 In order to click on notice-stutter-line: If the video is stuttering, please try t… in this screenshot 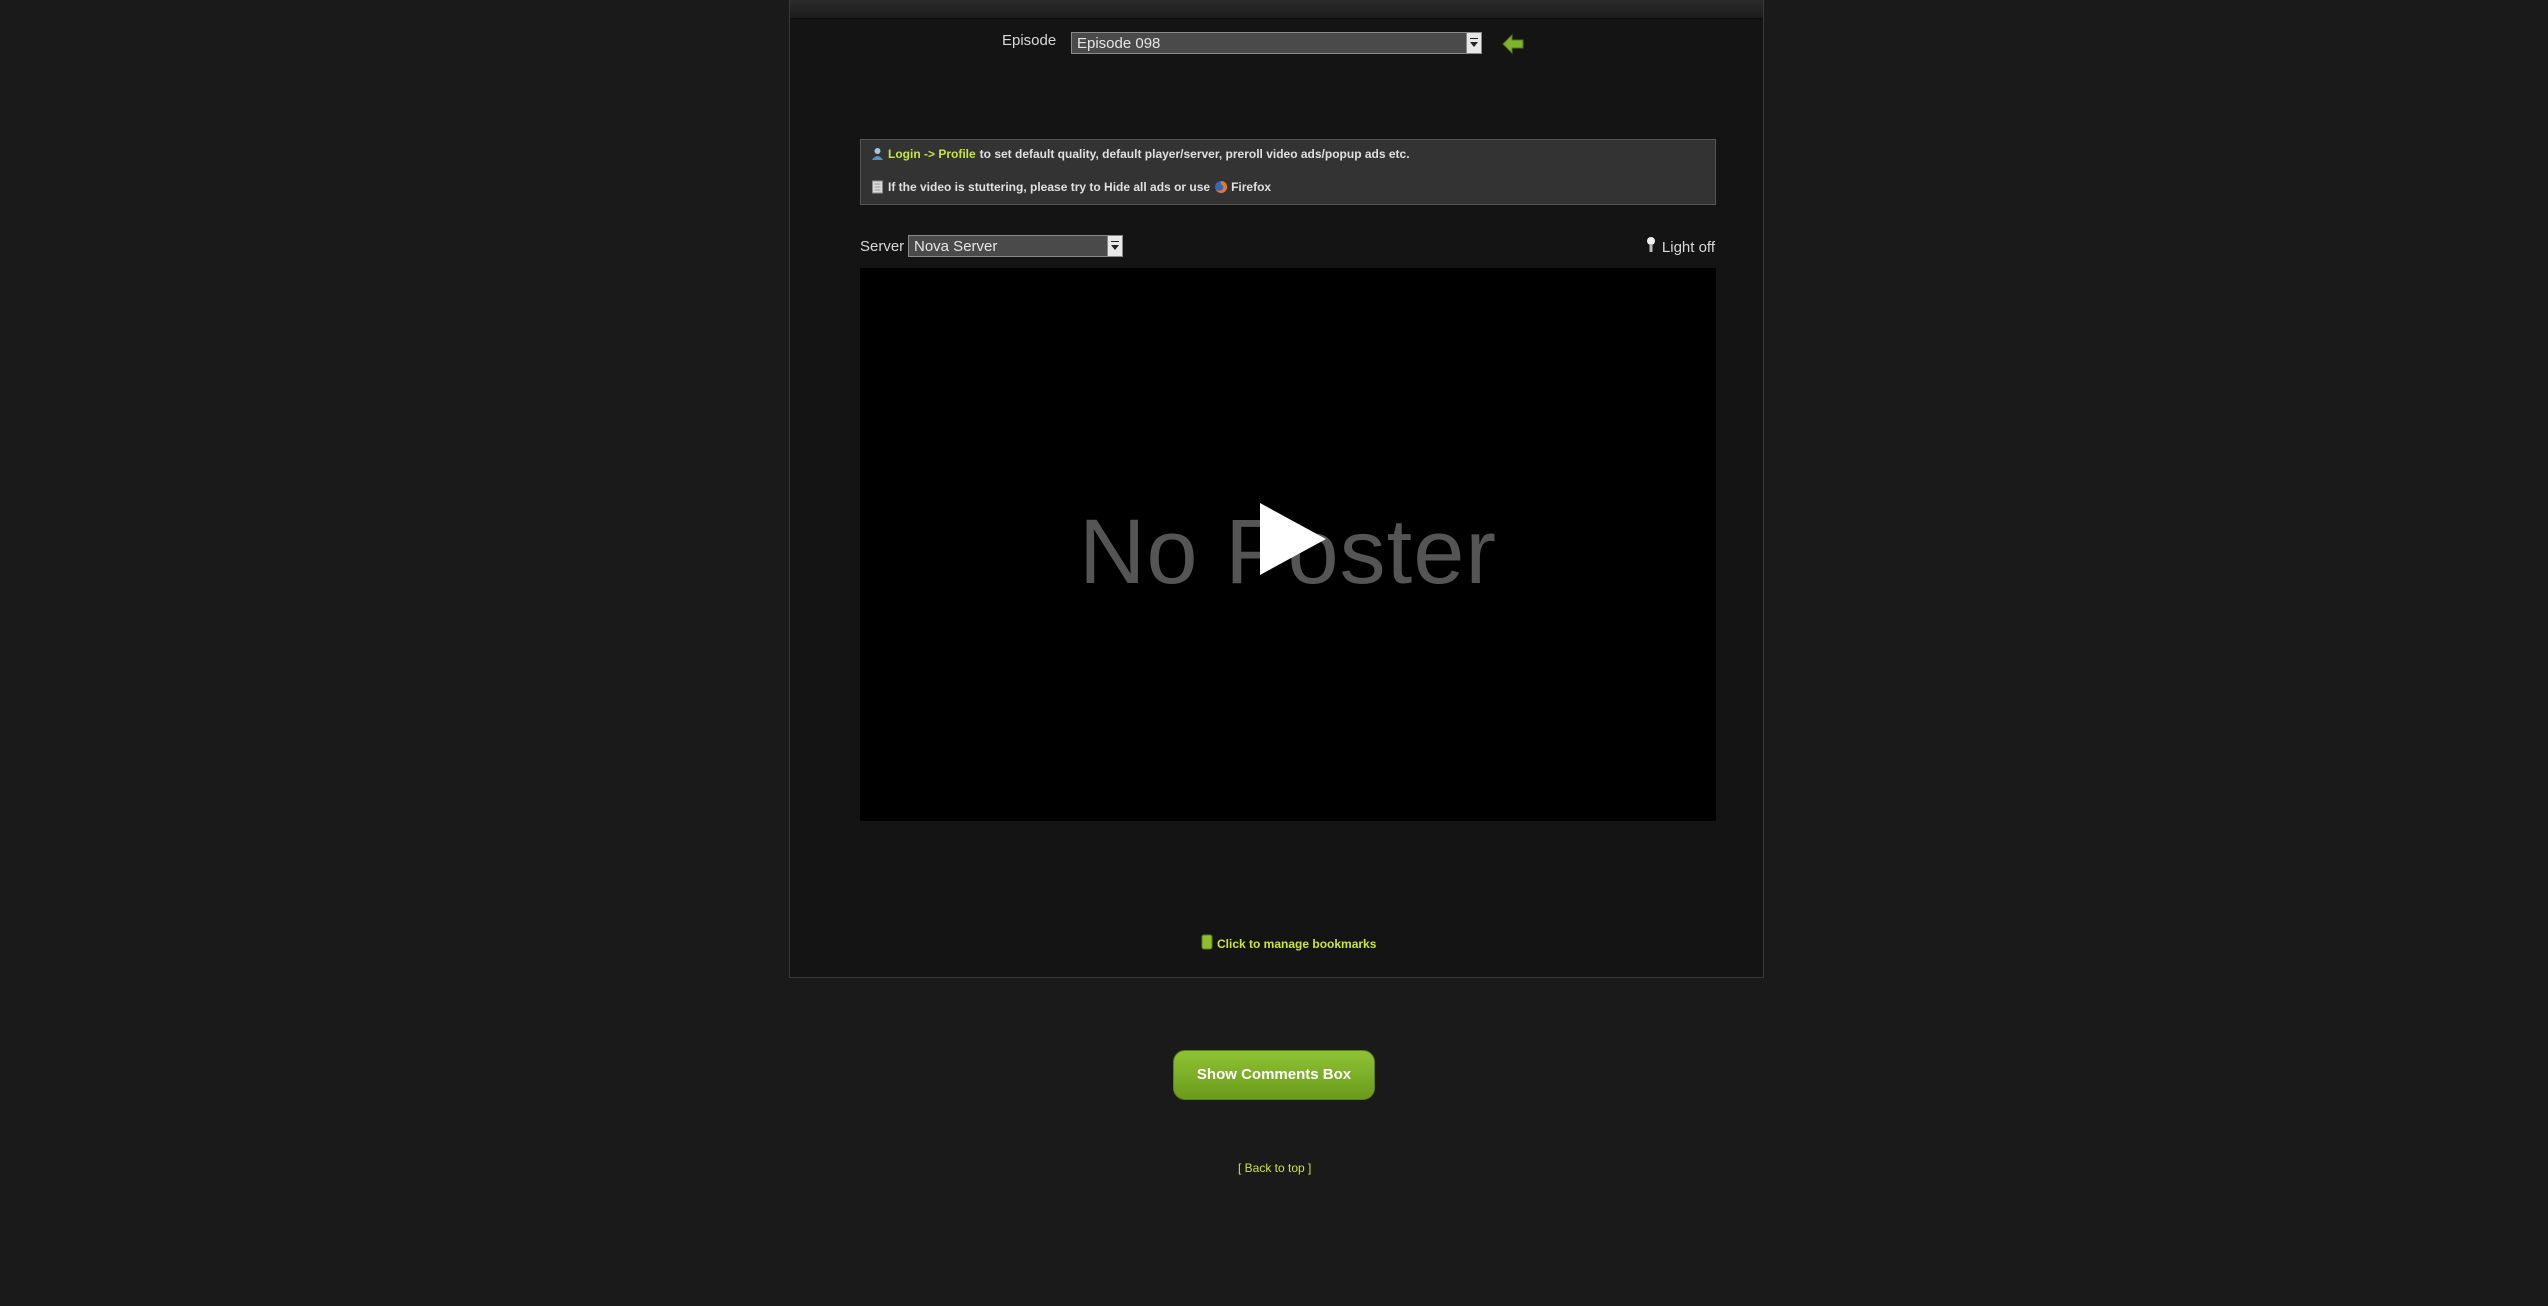, I will do `click(1071, 187)`.